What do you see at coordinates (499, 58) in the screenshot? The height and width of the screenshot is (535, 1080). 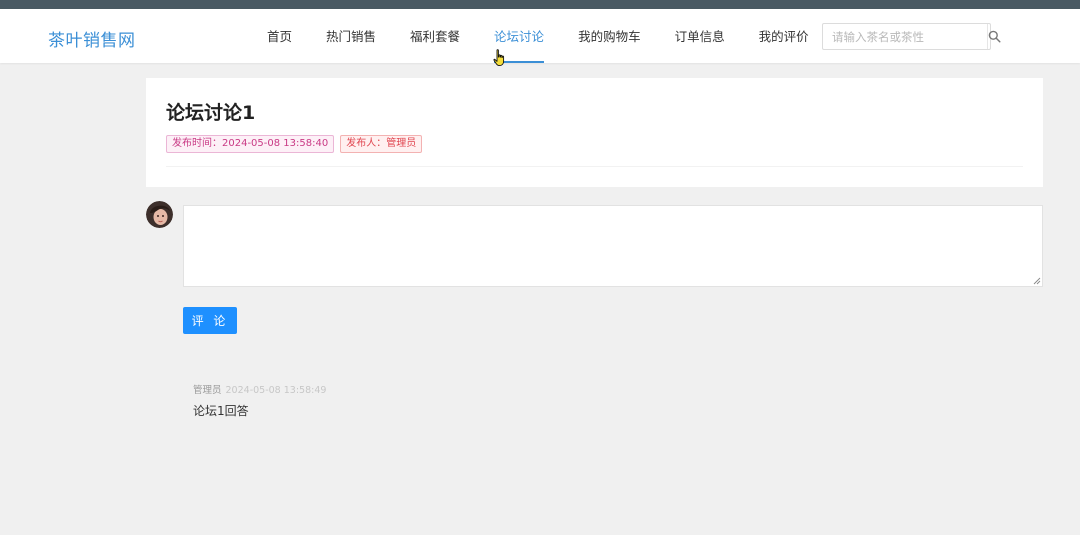 I see `hand-pointer-cursor-icon` at bounding box center [499, 58].